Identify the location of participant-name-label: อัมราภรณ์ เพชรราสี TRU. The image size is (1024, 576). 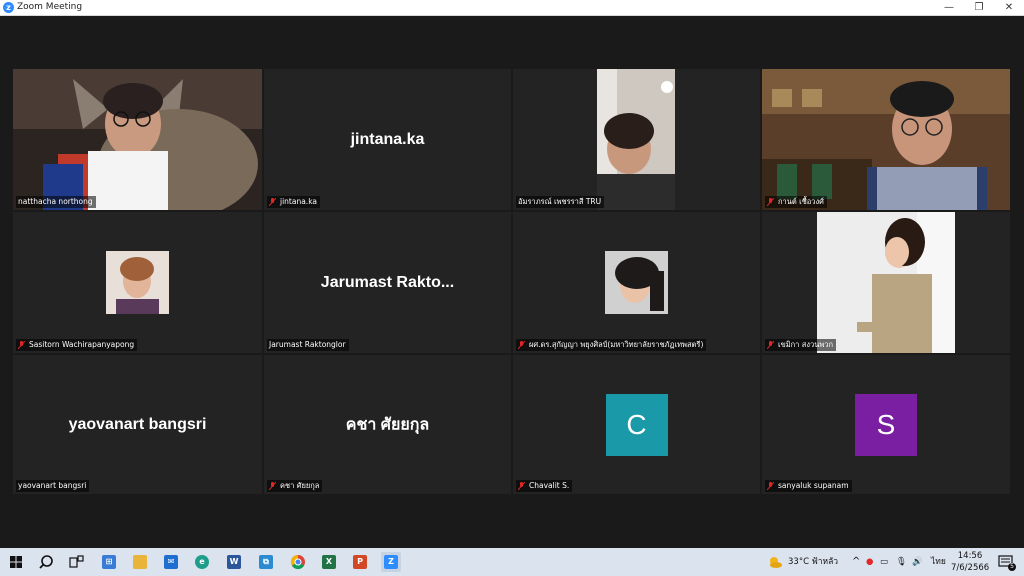
(560, 202).